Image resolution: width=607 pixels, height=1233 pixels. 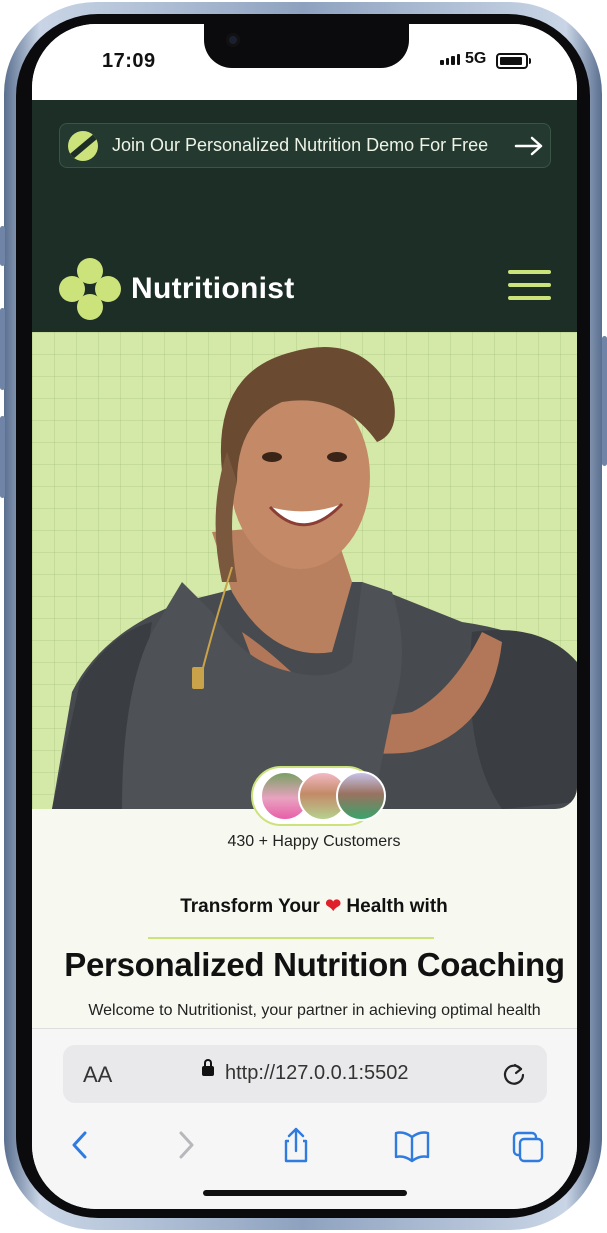 I want to click on front-camera, so click(x=233, y=40).